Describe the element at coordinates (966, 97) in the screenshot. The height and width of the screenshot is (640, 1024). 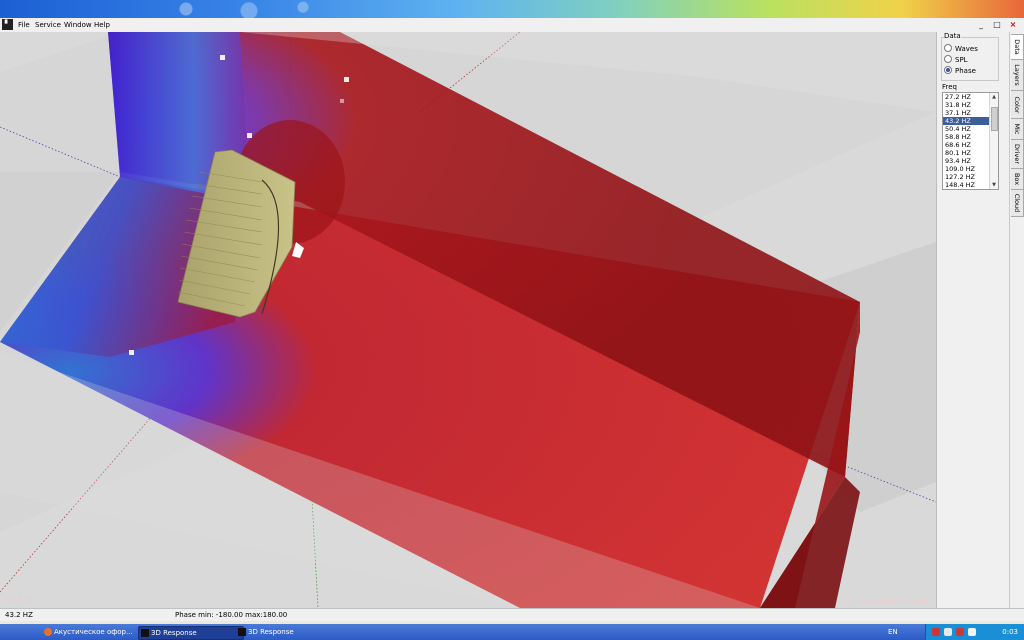
I see `freq-item: 27.2 HZ` at that location.